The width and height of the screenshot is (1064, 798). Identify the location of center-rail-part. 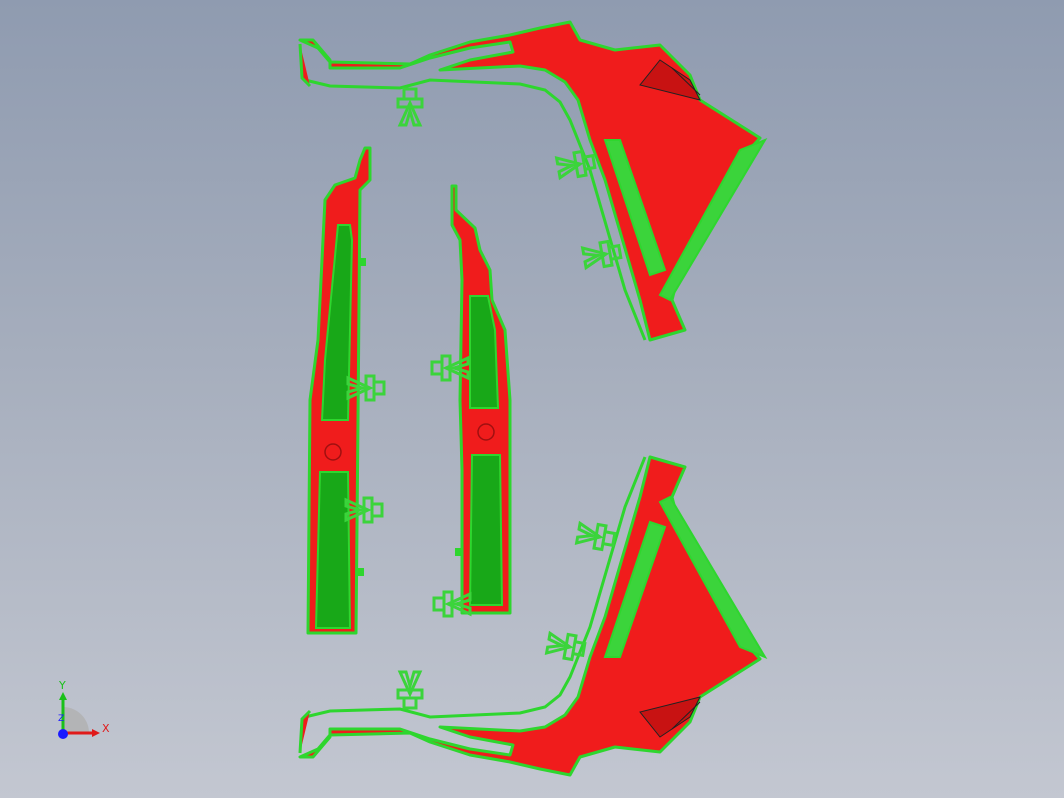
(471, 401).